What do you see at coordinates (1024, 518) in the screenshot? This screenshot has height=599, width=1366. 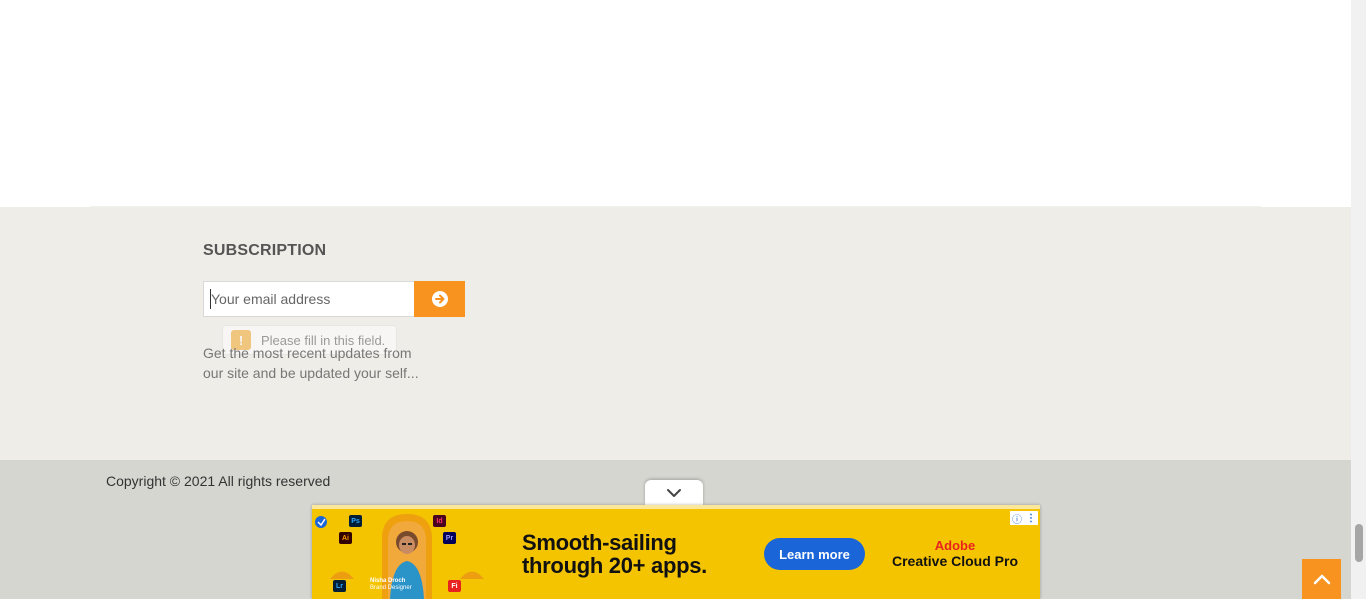 I see `ad-choices: ⓘ ⋮` at bounding box center [1024, 518].